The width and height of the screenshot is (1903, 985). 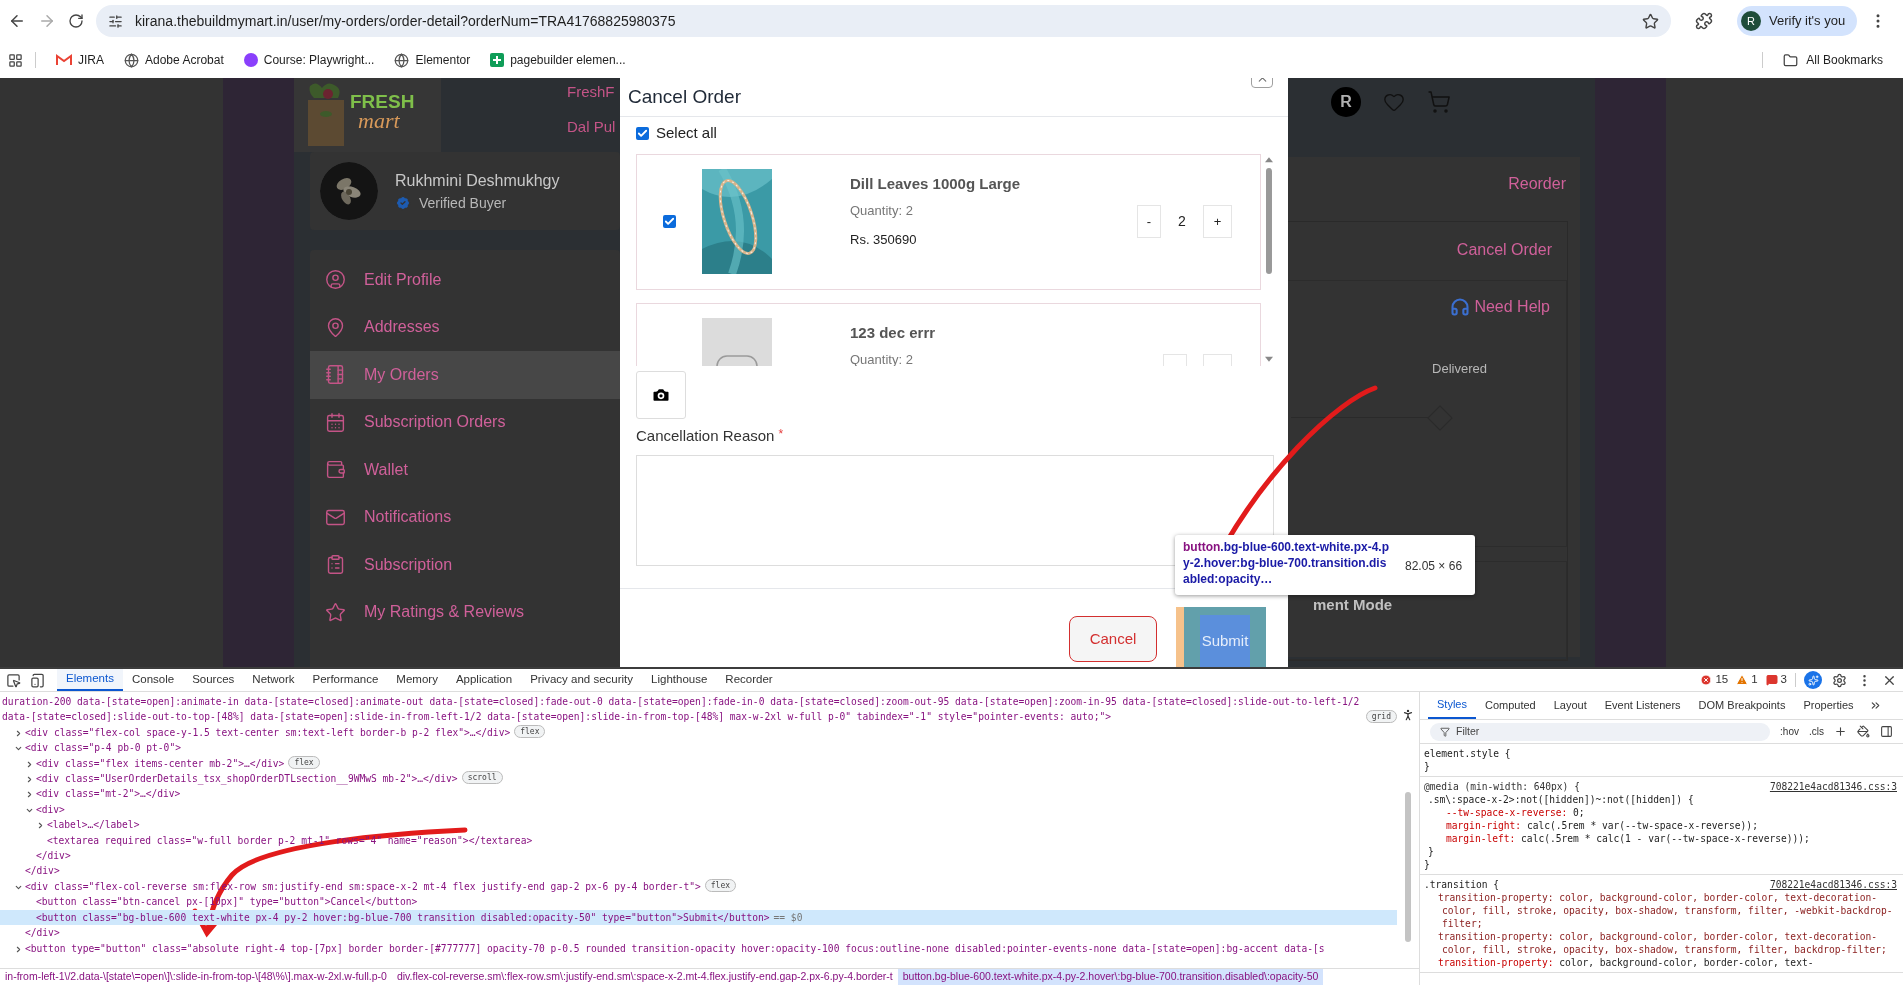 What do you see at coordinates (582, 680) in the screenshot?
I see `devtools-tab: Privacy and security` at bounding box center [582, 680].